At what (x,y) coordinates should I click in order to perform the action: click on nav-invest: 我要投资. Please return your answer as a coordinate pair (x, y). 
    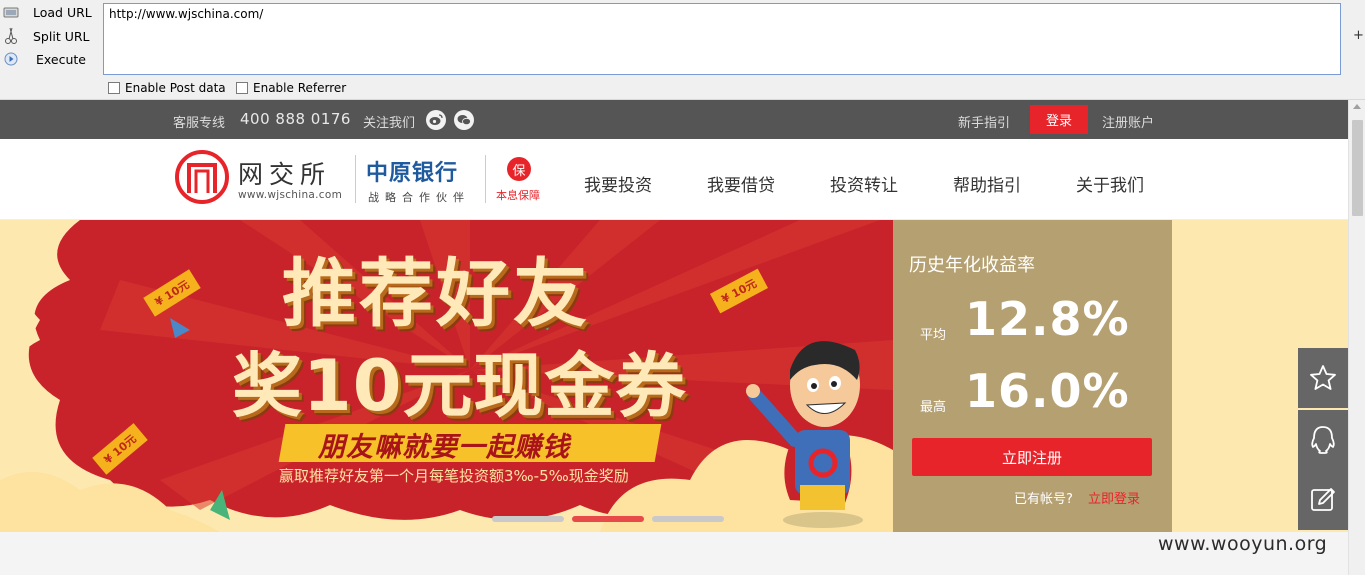
    Looking at the image, I should click on (618, 183).